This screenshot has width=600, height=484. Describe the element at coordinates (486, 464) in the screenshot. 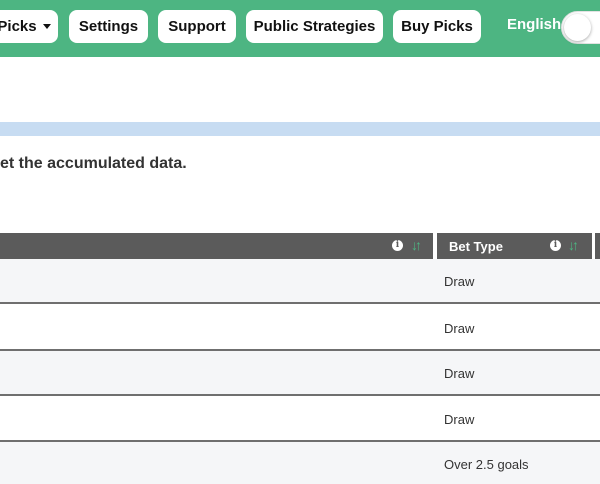

I see `bet-type-cell: Over 2.5 goals` at that location.